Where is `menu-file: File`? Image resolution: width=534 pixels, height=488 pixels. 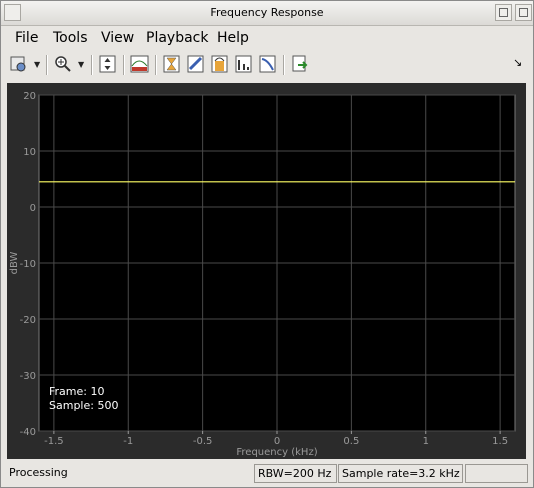 menu-file: File is located at coordinates (26, 38).